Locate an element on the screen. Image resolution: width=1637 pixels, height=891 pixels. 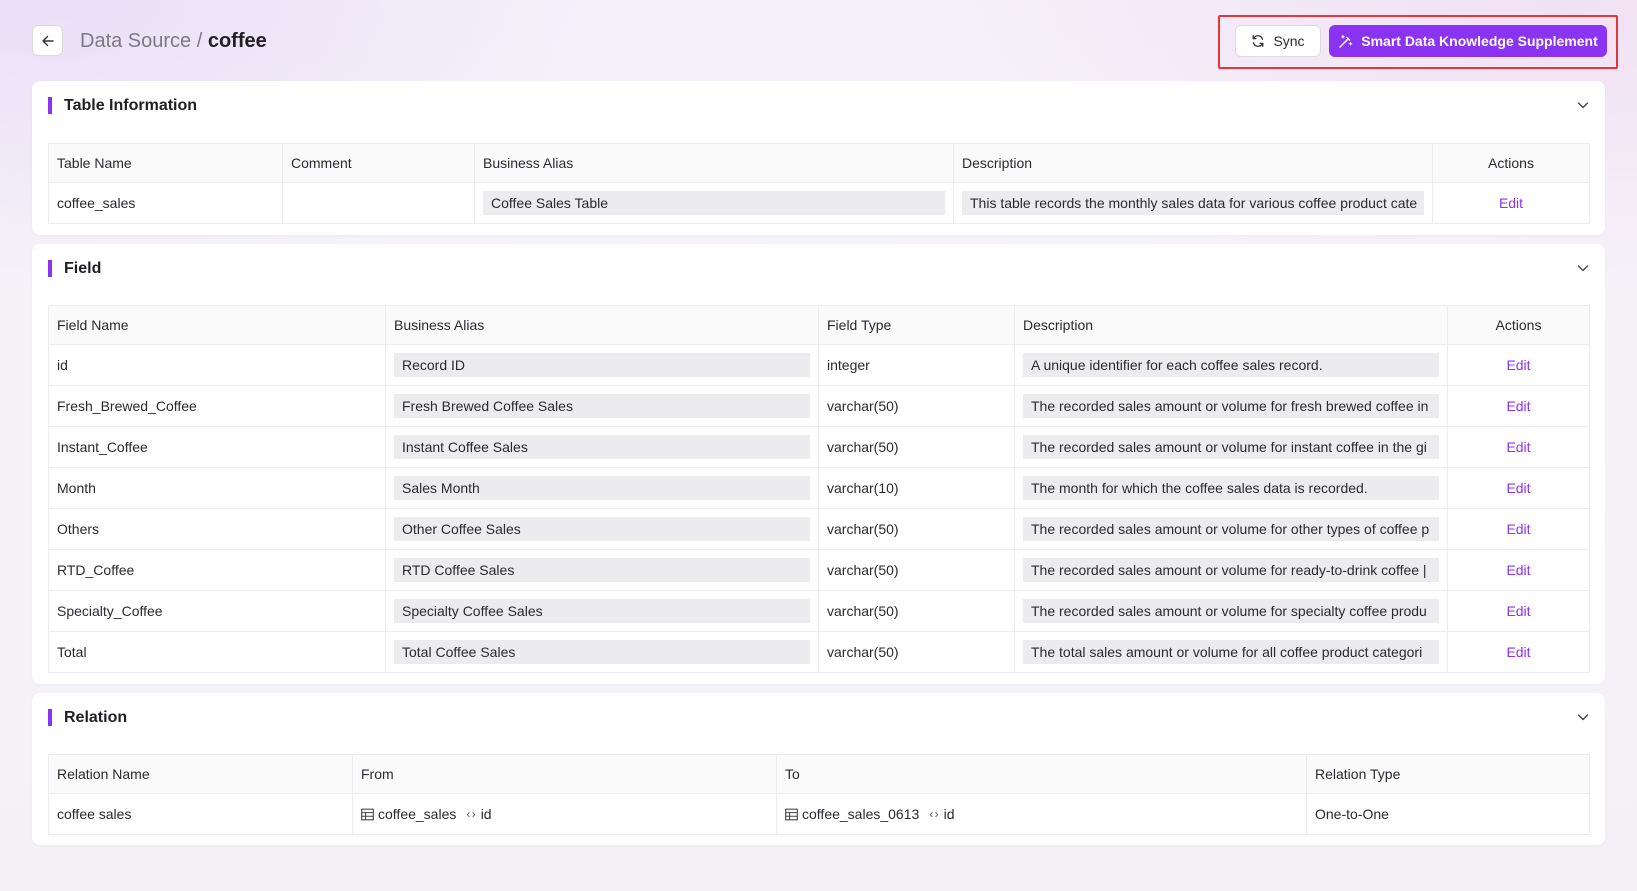
to-table: coffee_sales_0613 is located at coordinates (861, 814).